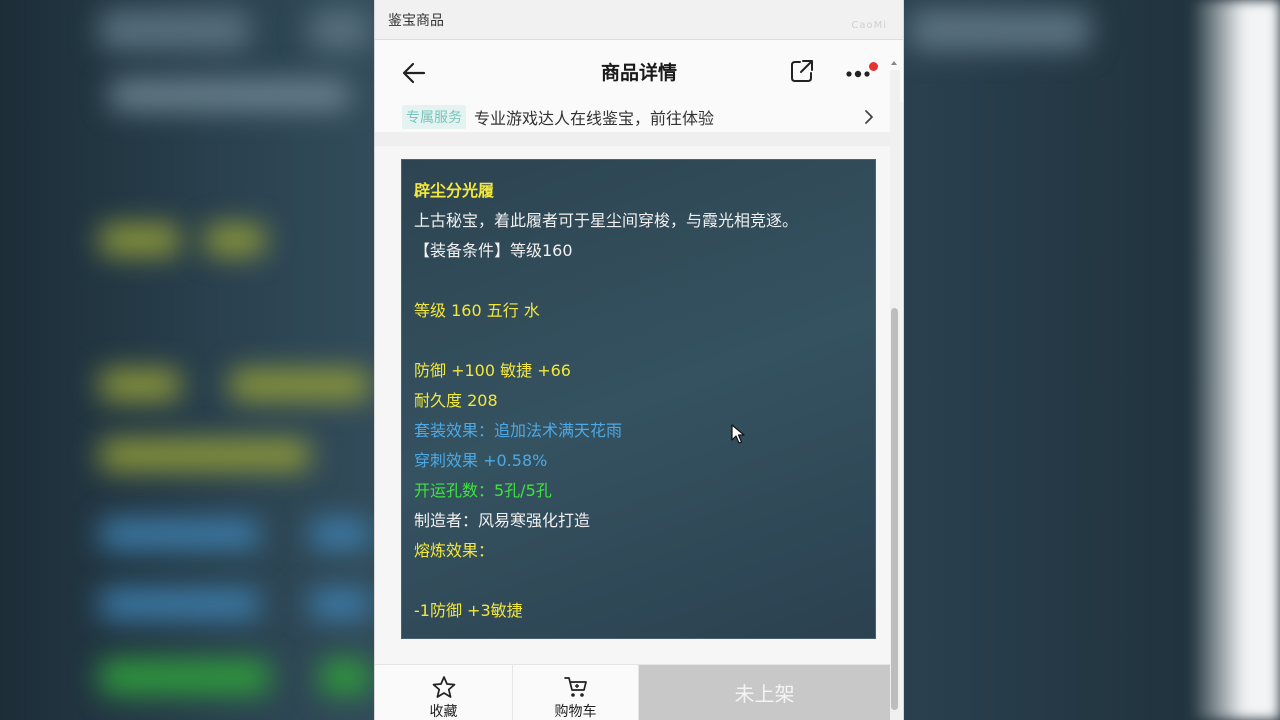 Image resolution: width=1280 pixels, height=720 pixels. Describe the element at coordinates (594, 118) in the screenshot. I see `service-text: 专业游戏达人在线鉴宝，前往体验` at that location.